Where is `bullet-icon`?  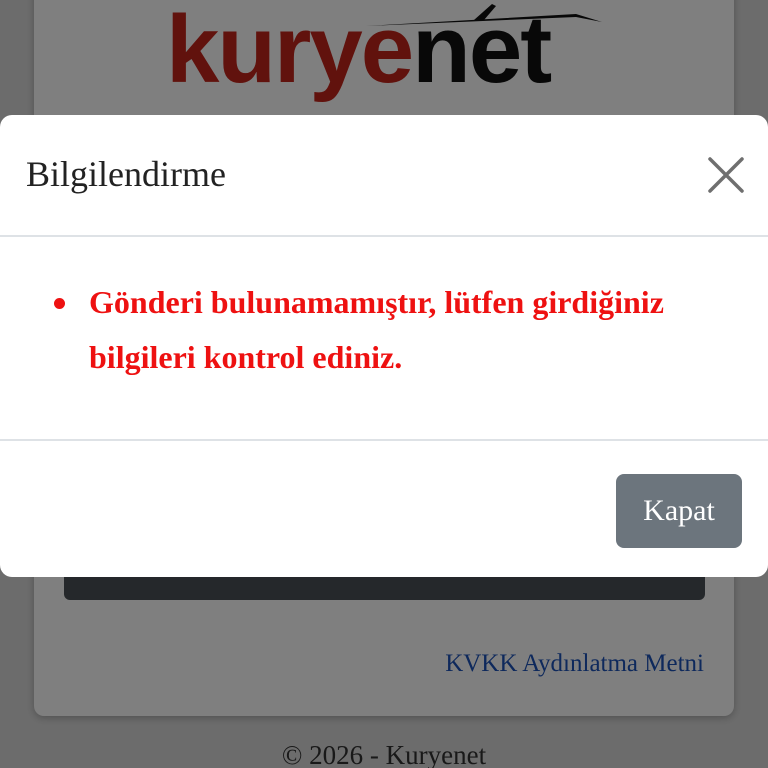
bullet-icon is located at coordinates (59, 303).